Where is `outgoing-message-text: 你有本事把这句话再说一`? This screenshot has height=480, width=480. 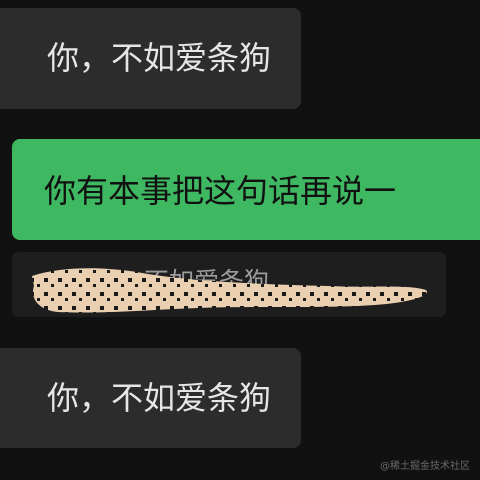
outgoing-message-text: 你有本事把这句话再说一 is located at coordinates (220, 191).